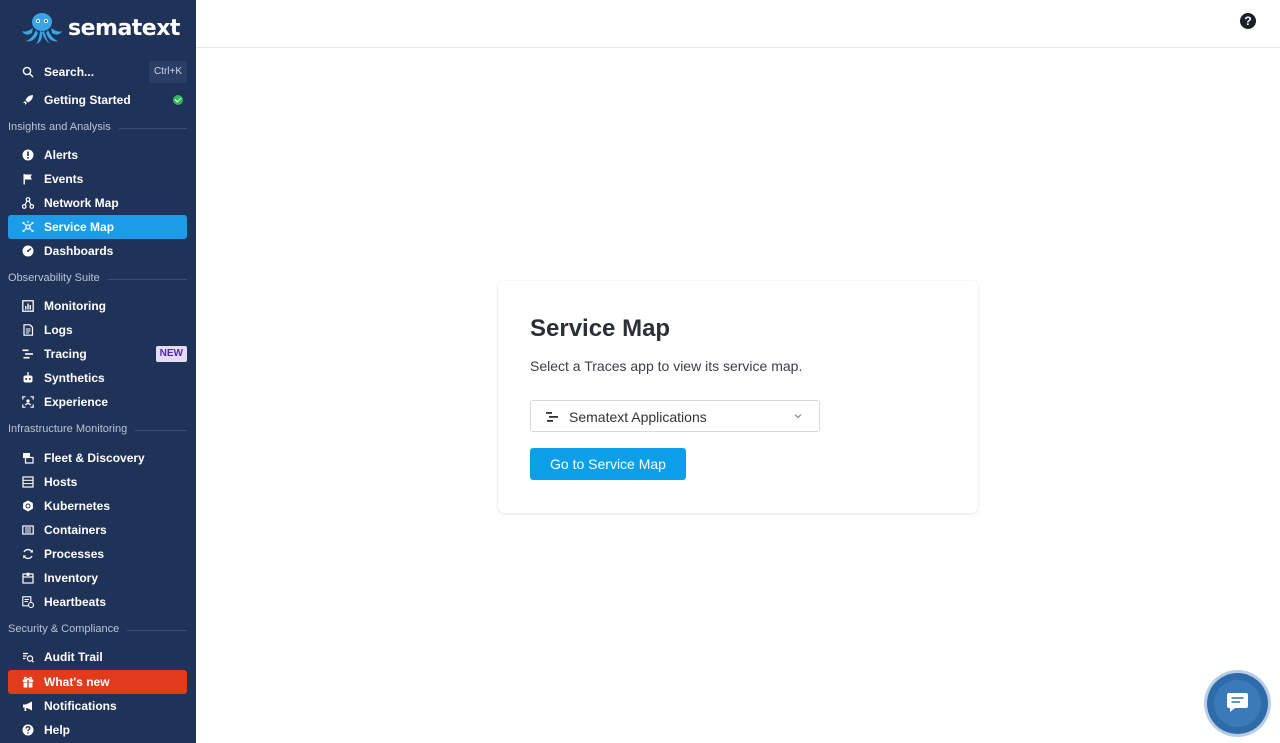 The image size is (1280, 743). Describe the element at coordinates (28, 682) in the screenshot. I see `gift-icon` at that location.